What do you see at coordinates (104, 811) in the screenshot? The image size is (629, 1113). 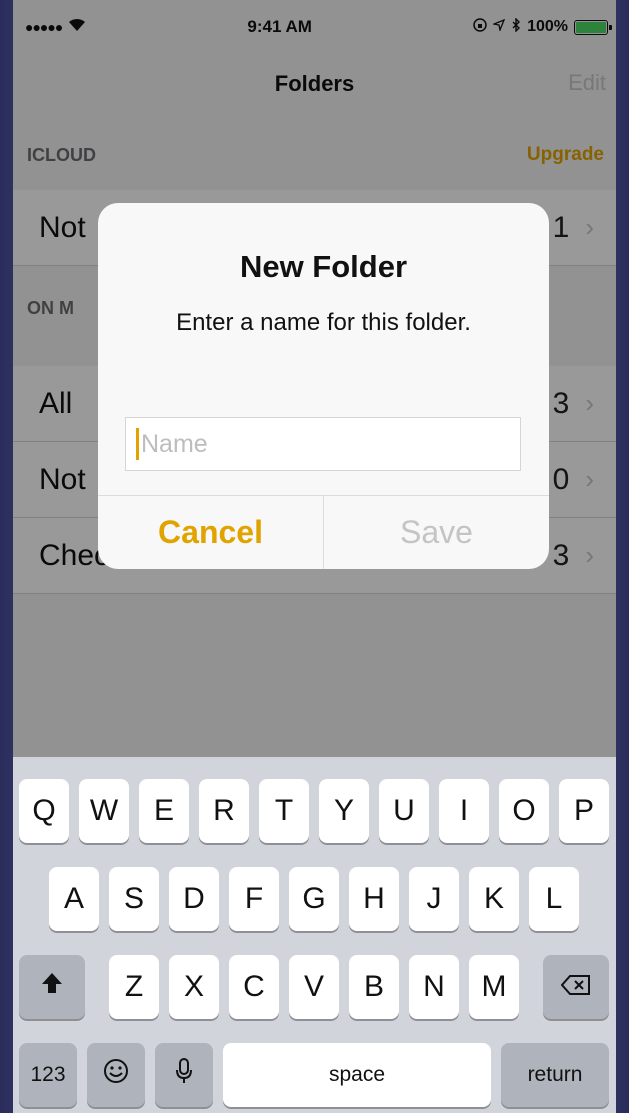 I see `key-w: W` at bounding box center [104, 811].